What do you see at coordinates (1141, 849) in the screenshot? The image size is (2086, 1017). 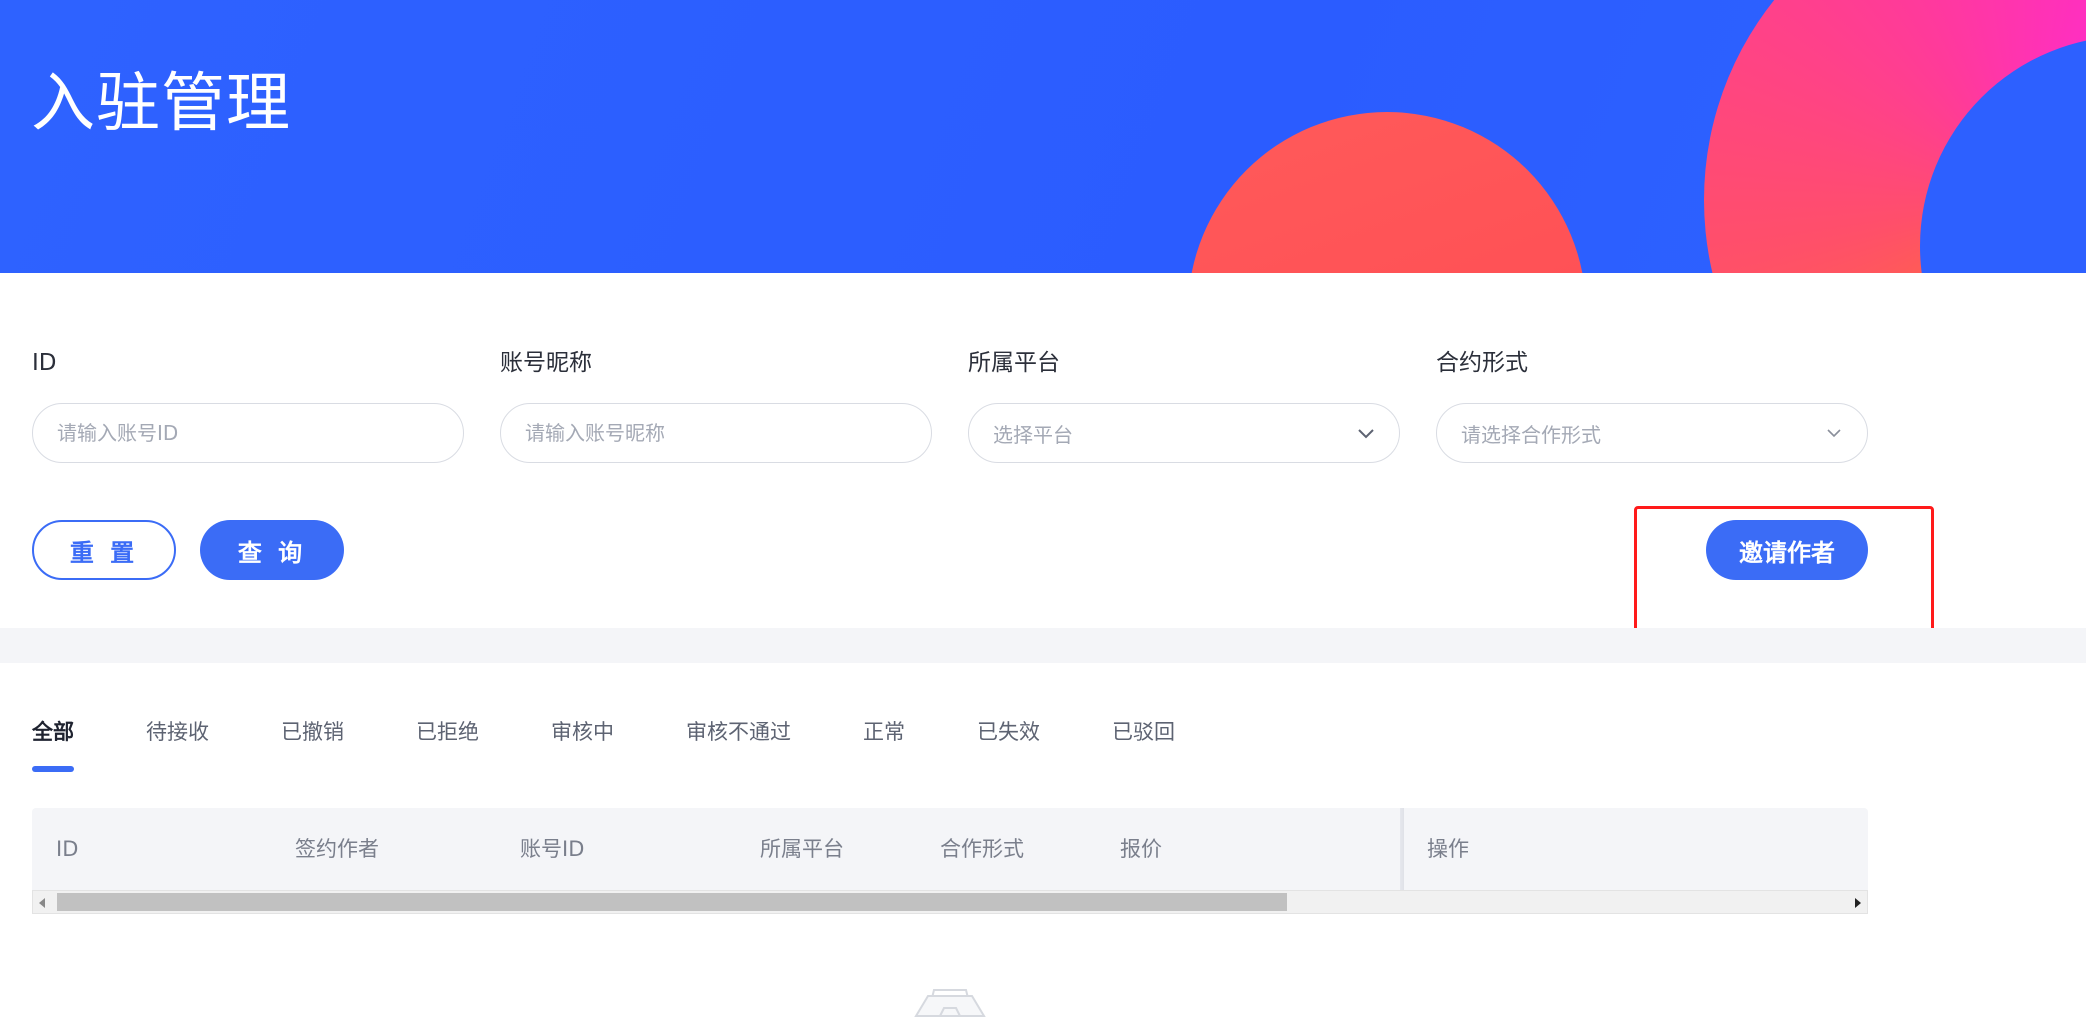 I see `column-header-price: 报价` at bounding box center [1141, 849].